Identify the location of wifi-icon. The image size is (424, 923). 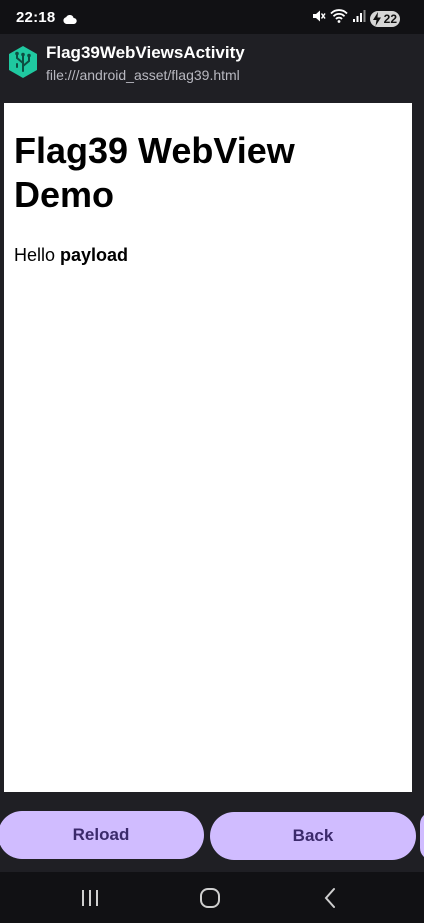
(339, 18).